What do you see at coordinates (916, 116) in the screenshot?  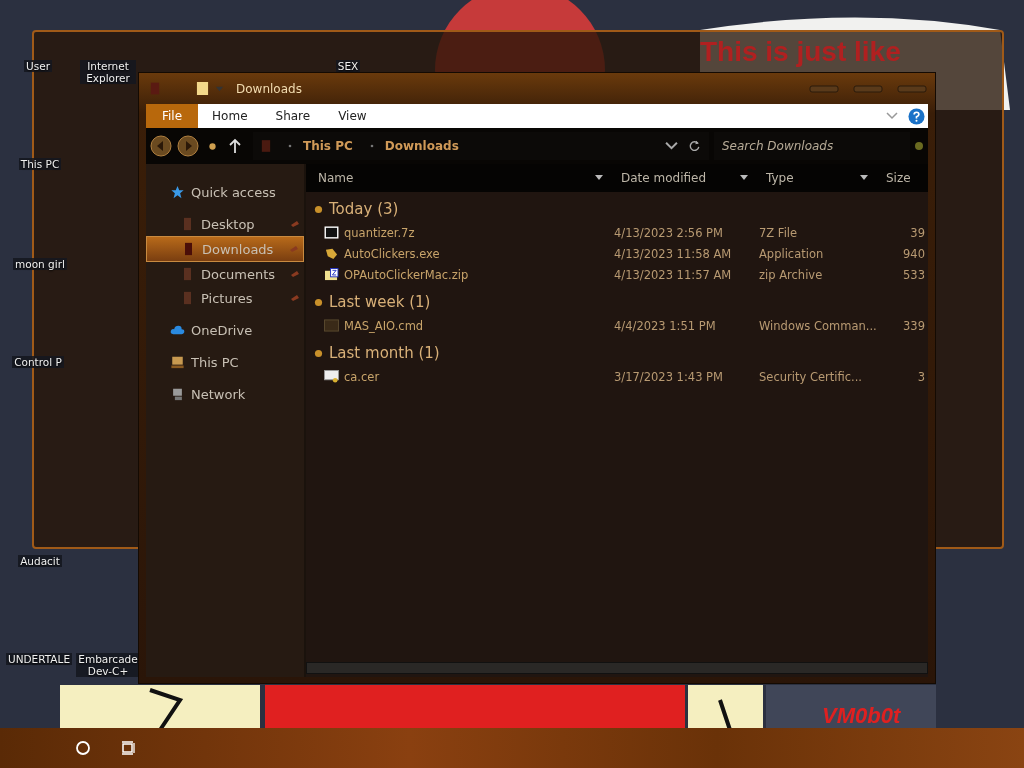 I see `help-icon` at bounding box center [916, 116].